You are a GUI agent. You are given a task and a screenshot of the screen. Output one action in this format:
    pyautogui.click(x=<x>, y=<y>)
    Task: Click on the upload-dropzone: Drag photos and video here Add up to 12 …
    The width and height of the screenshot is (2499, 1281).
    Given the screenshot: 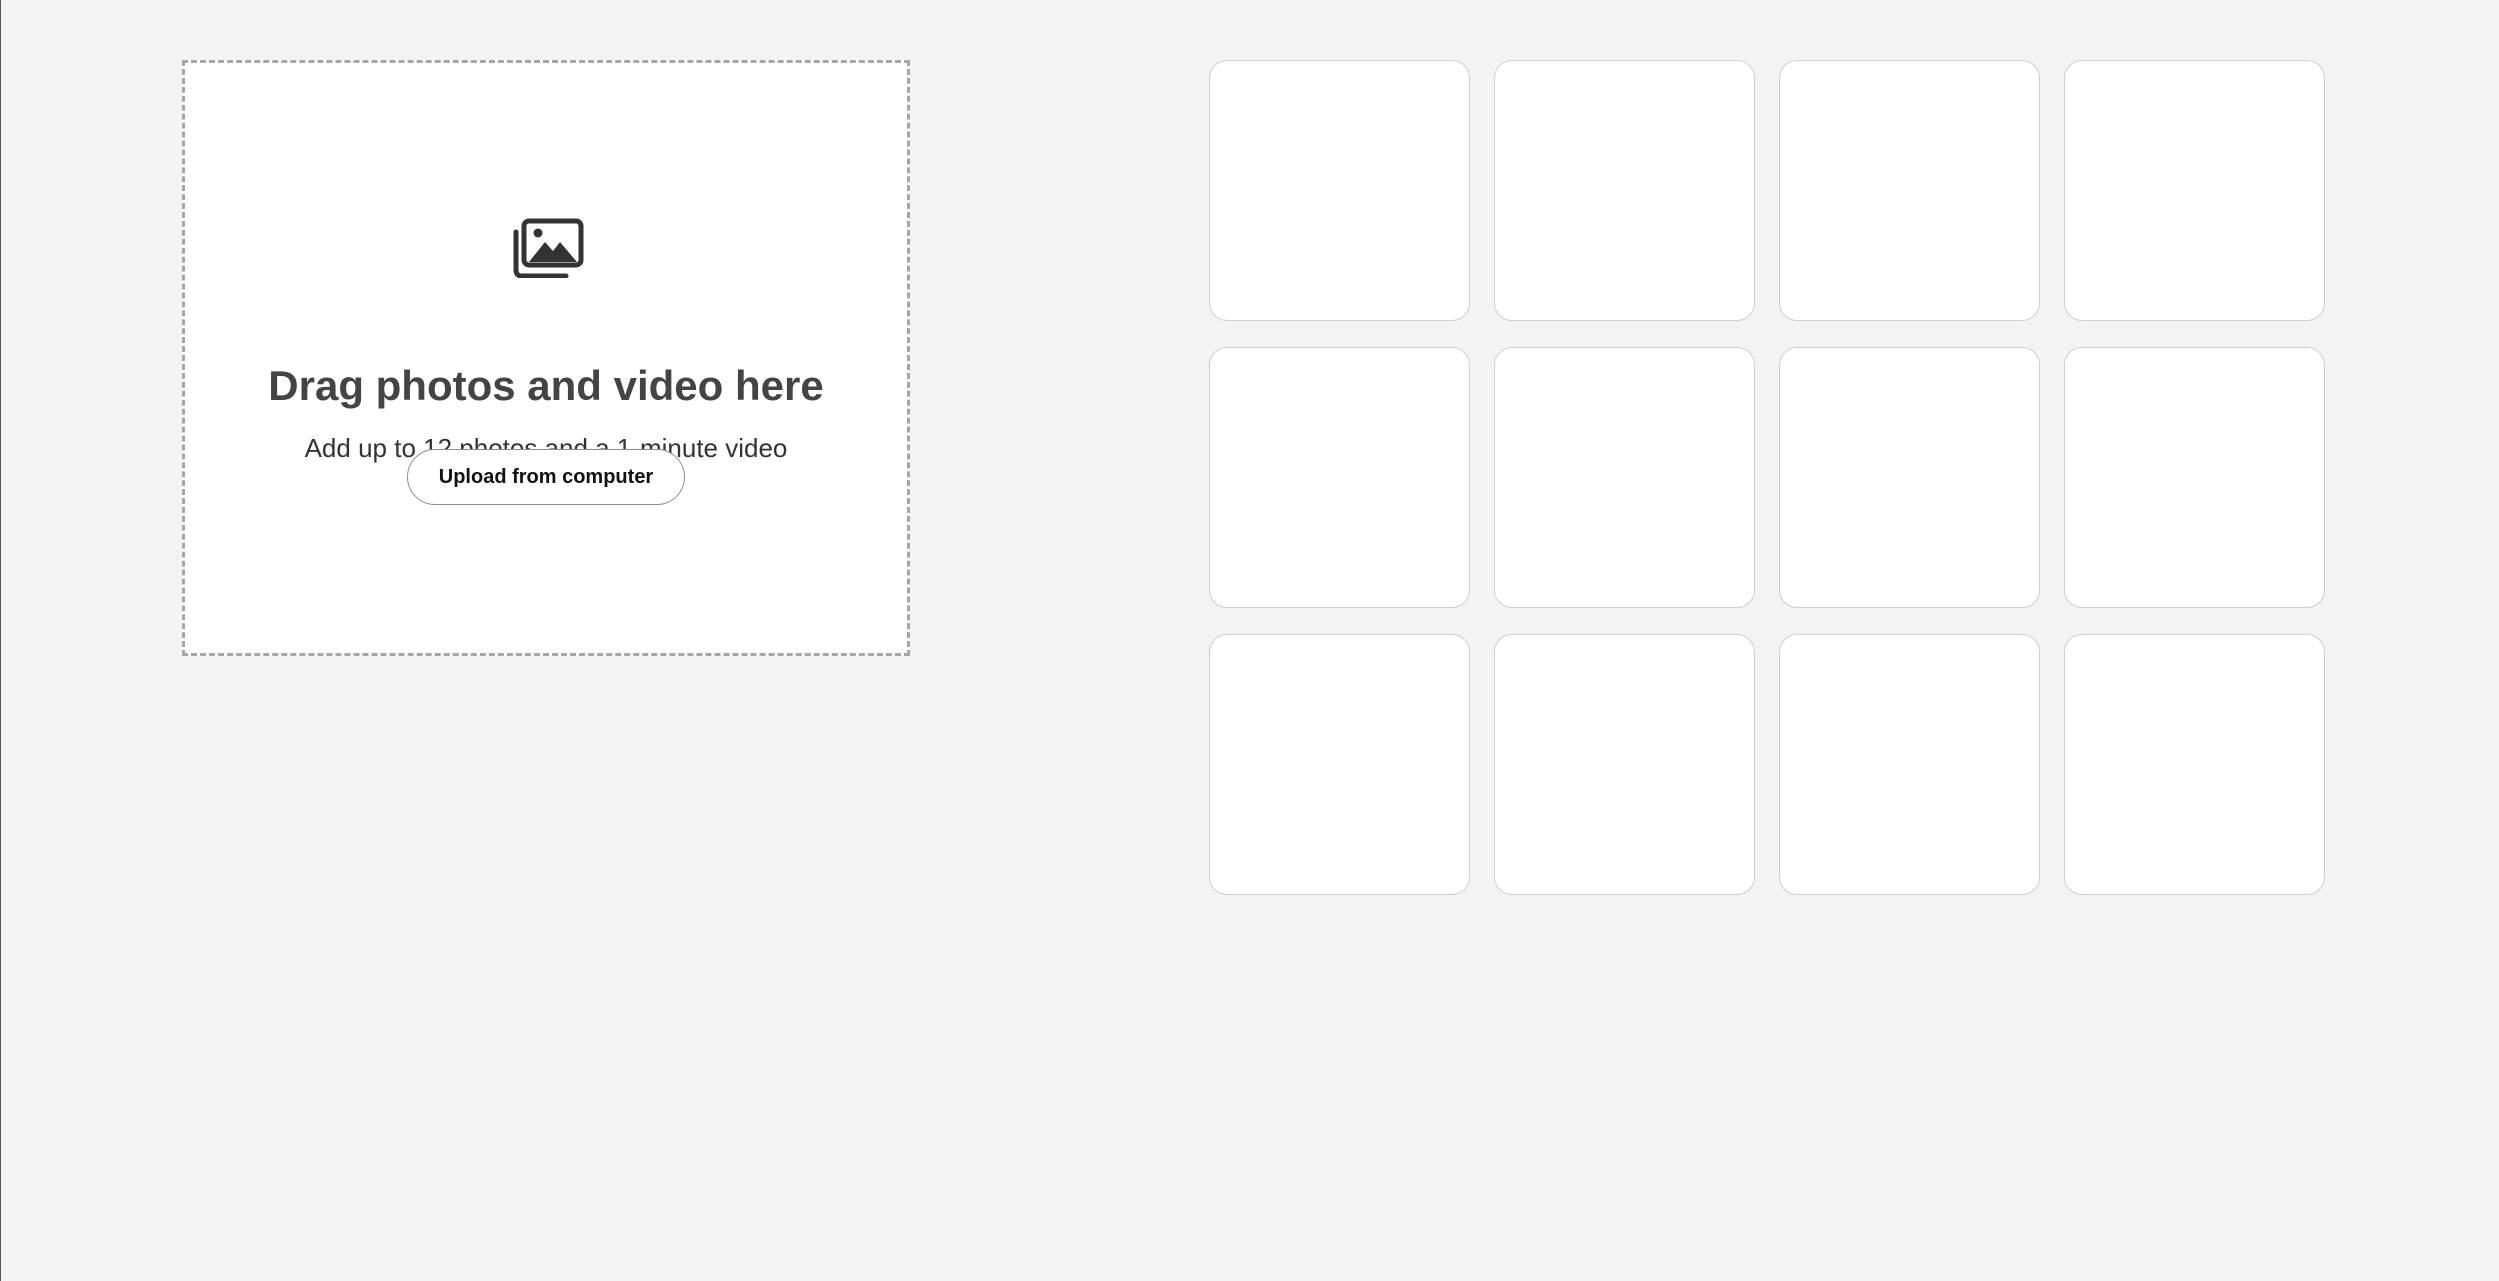 What is the action you would take?
    pyautogui.click(x=546, y=358)
    